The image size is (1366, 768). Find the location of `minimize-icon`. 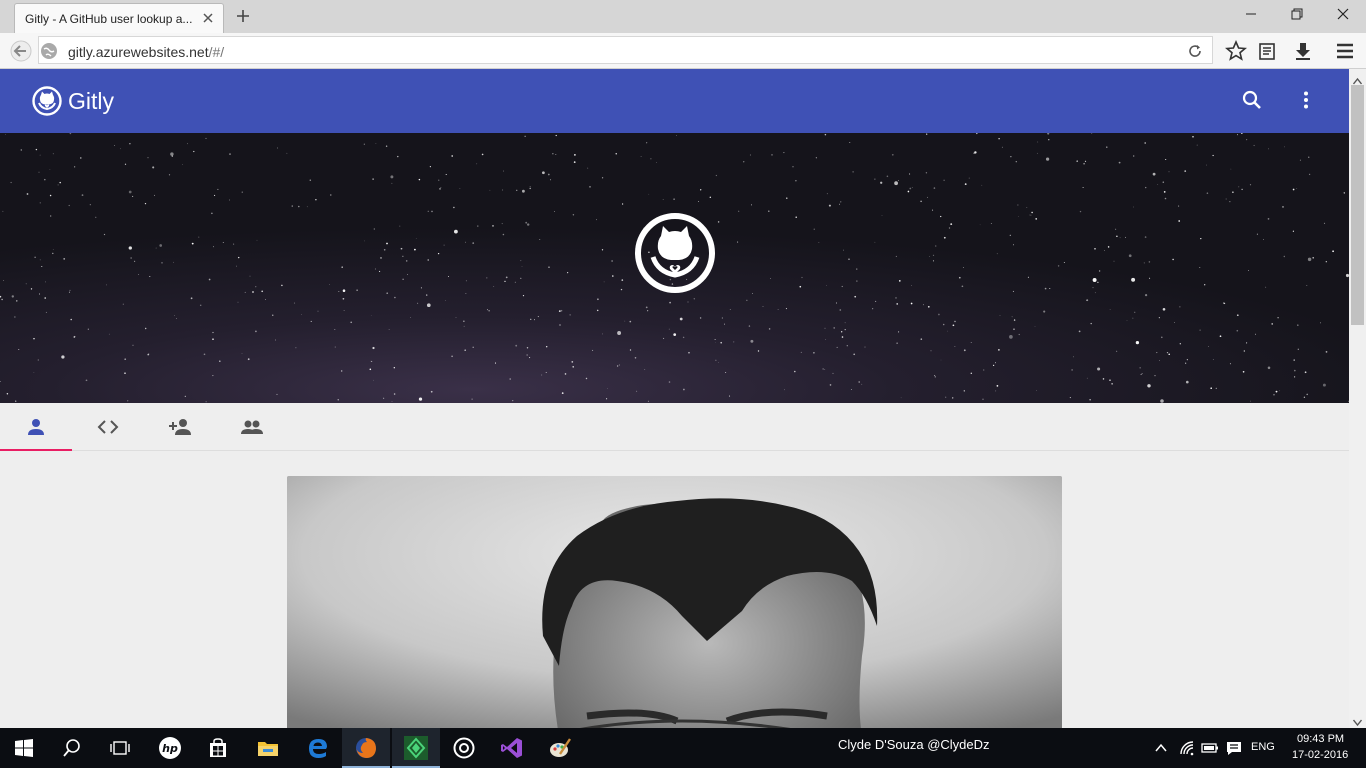

minimize-icon is located at coordinates (1251, 15).